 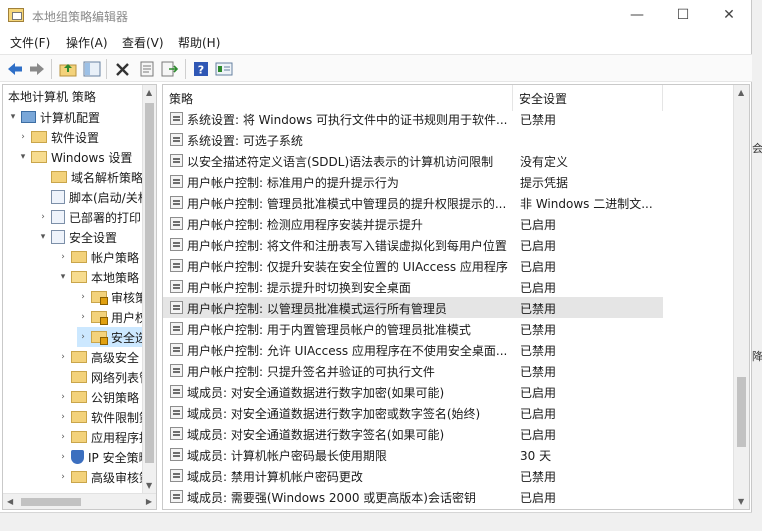 I want to click on toolbar: ?, so click(x=376, y=68).